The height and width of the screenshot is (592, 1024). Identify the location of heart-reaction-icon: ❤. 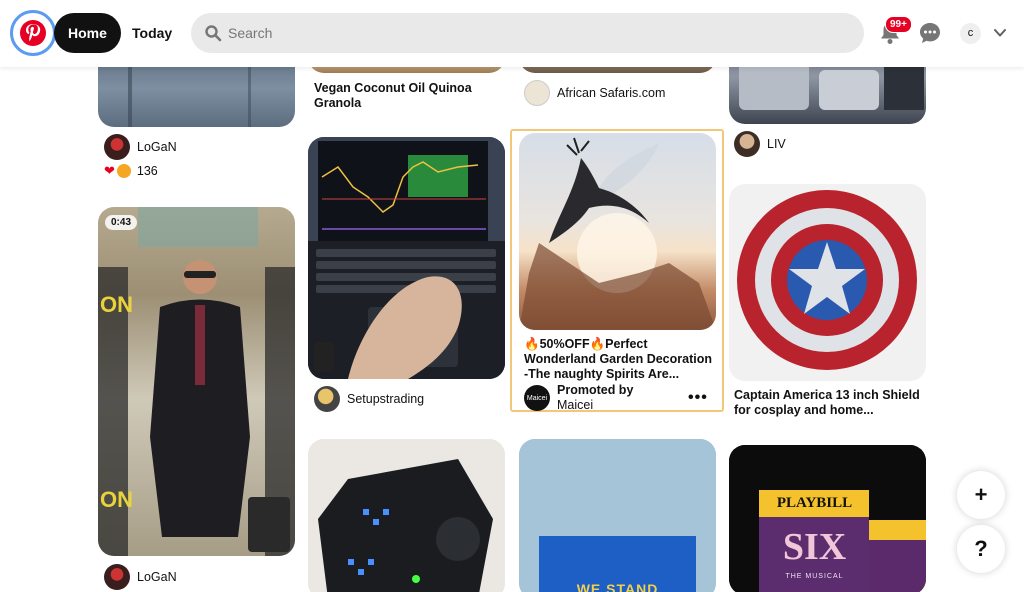
(109, 170).